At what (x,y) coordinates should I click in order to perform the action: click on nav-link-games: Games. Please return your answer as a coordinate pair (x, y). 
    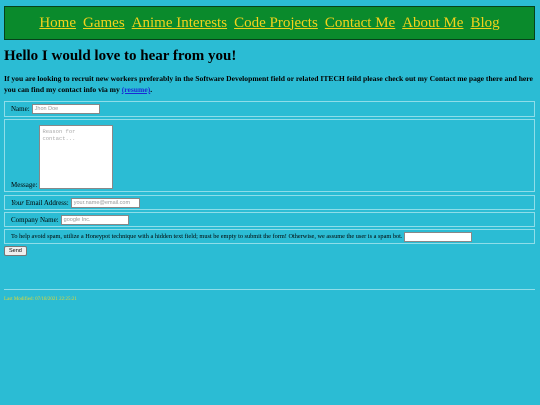
    Looking at the image, I should click on (104, 23).